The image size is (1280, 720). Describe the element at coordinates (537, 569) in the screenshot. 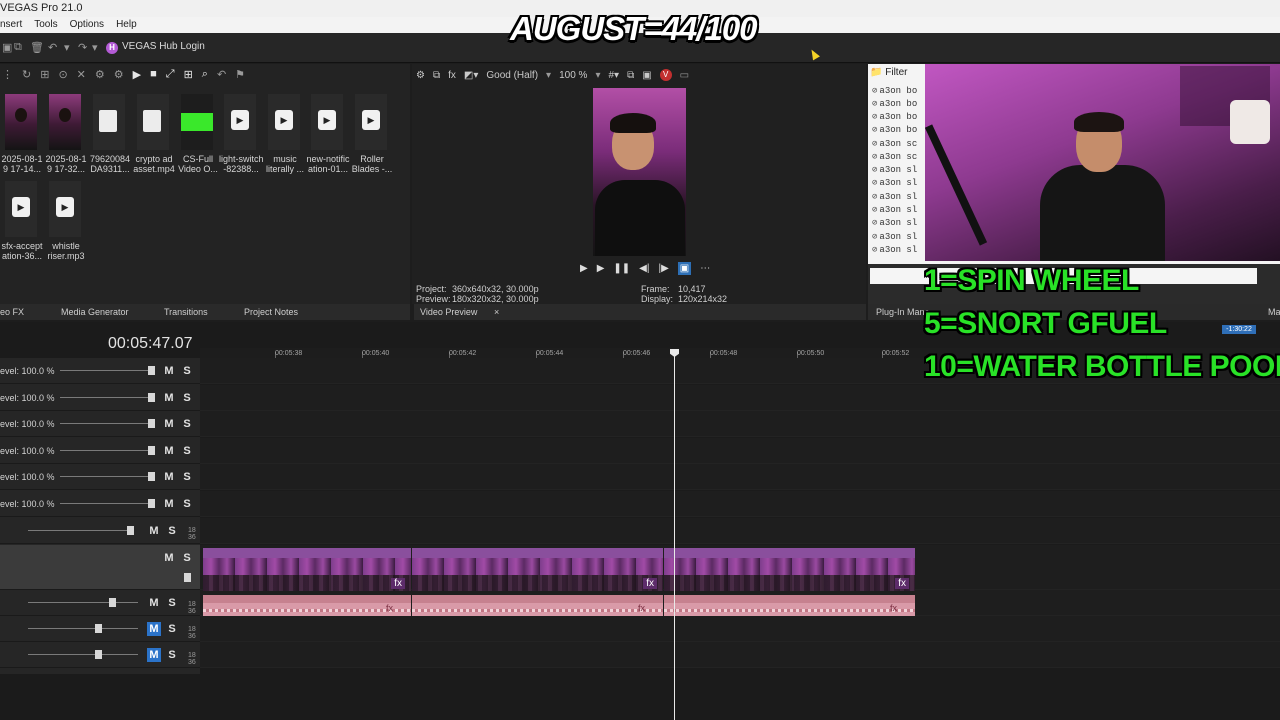

I see `video-clip: 2025-08-19 17-32-14-vertical fx` at that location.